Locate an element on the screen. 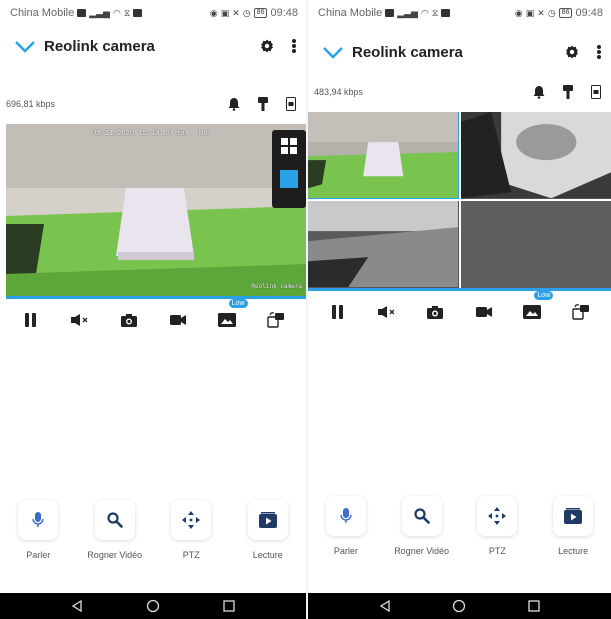 Image resolution: width=611 pixels, height=619 pixels. playback-label: Lecture is located at coordinates (573, 551).